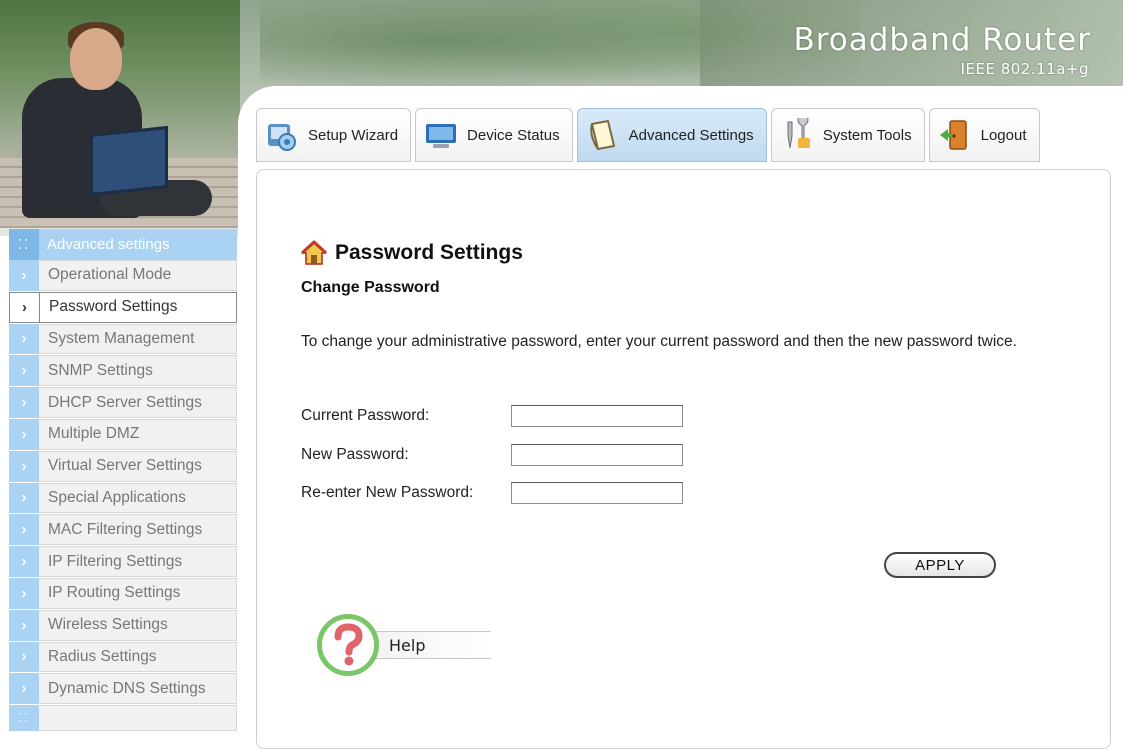 The width and height of the screenshot is (1123, 749). What do you see at coordinates (138, 593) in the screenshot?
I see `sidebar-item-label: IP Routing Settings` at bounding box center [138, 593].